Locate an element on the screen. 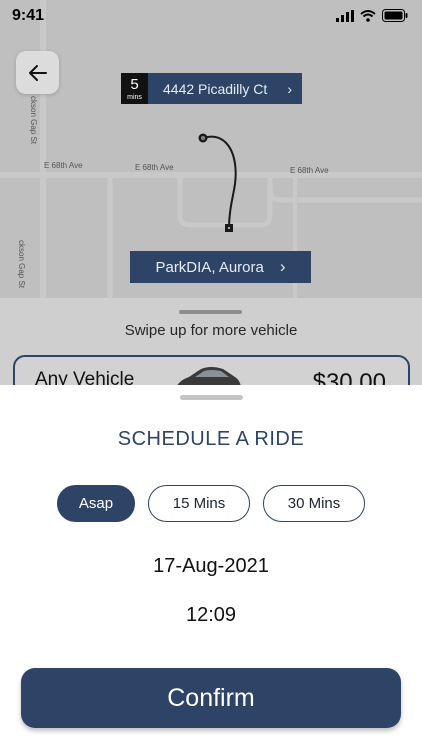  option-asap: Asap is located at coordinates (96, 503).